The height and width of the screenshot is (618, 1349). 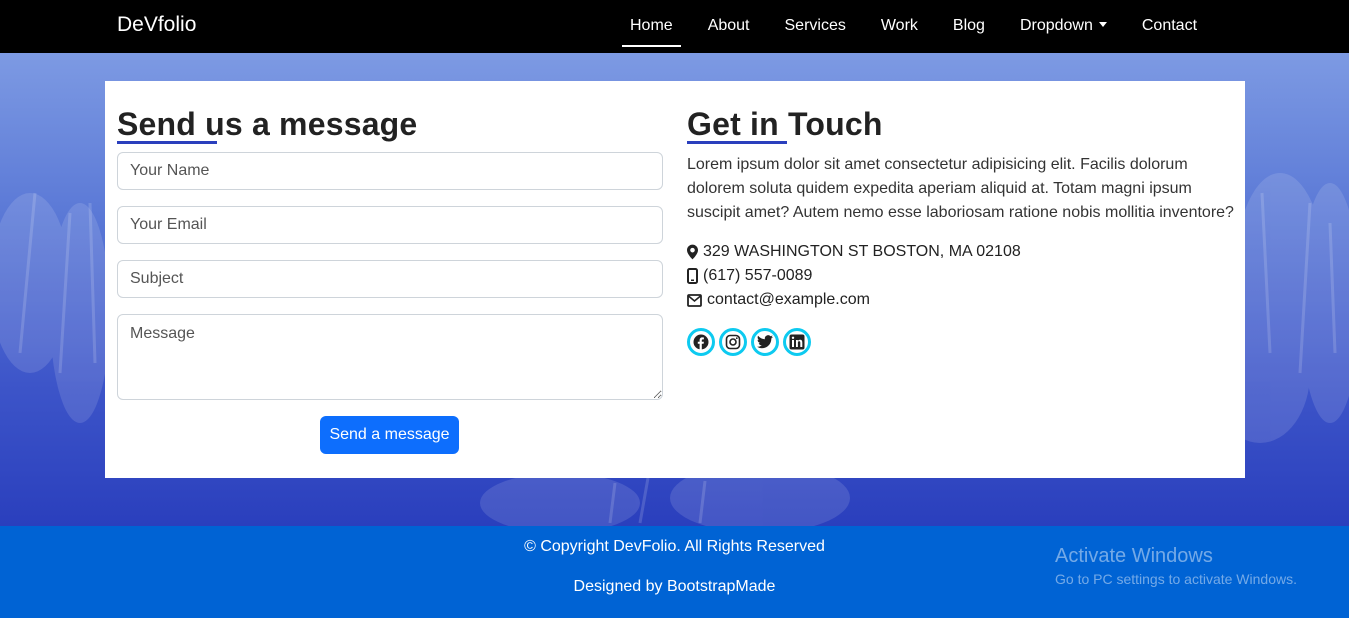 I want to click on address-text: 329 WASHINGTON ST BOSTON, MA 02108, so click(x=862, y=251).